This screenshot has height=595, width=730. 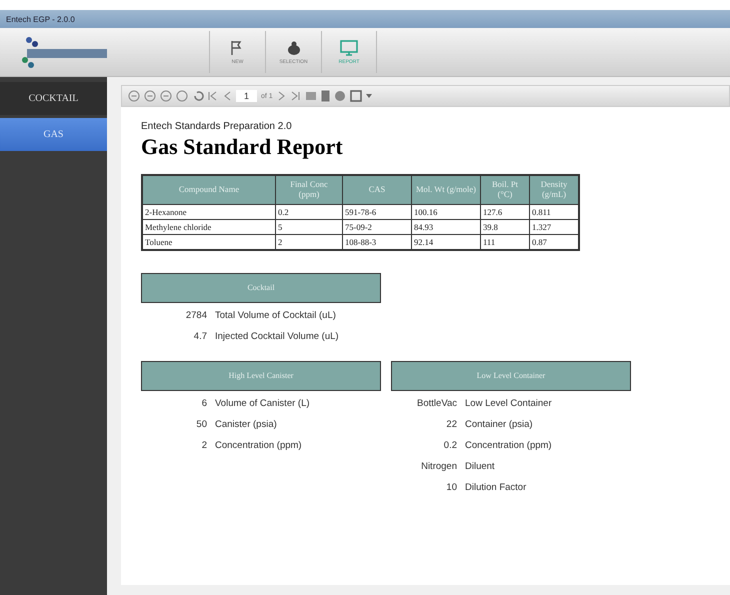 I want to click on document-icon, so click(x=325, y=96).